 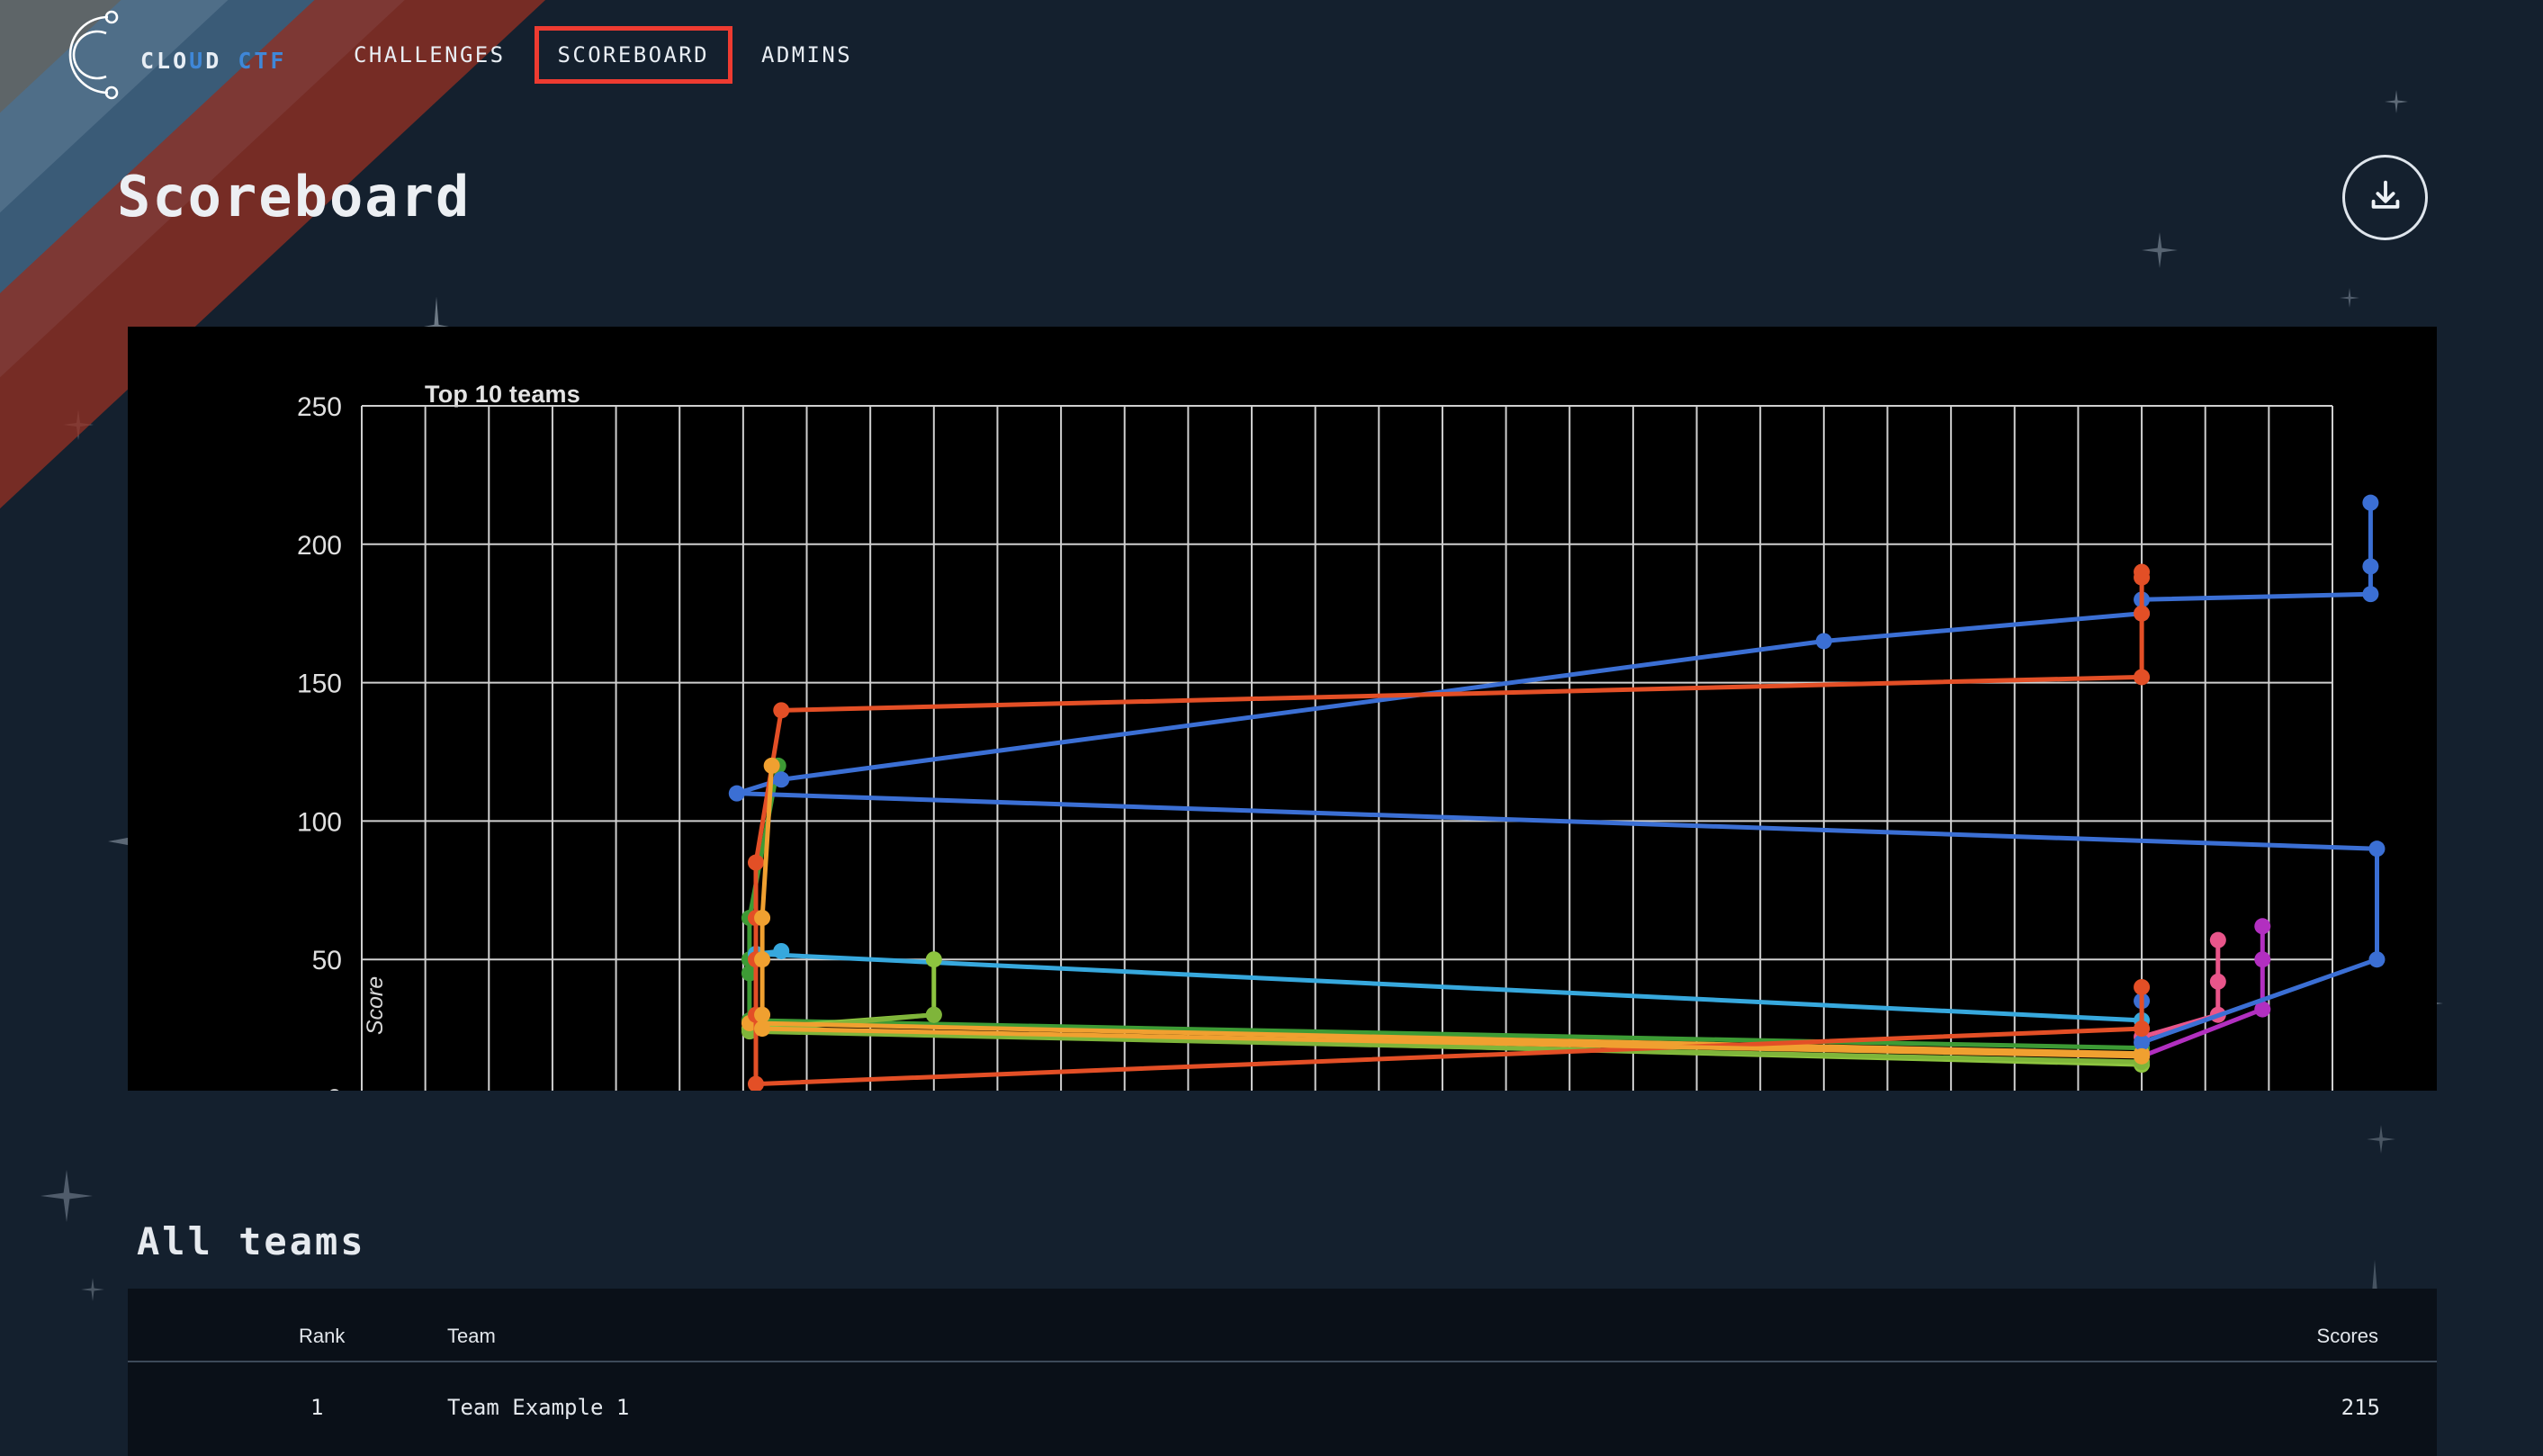 I want to click on main-navbar: CLOUD CTF CHALLENGES SCOREBOARD ADMINS, so click(x=1271, y=55).